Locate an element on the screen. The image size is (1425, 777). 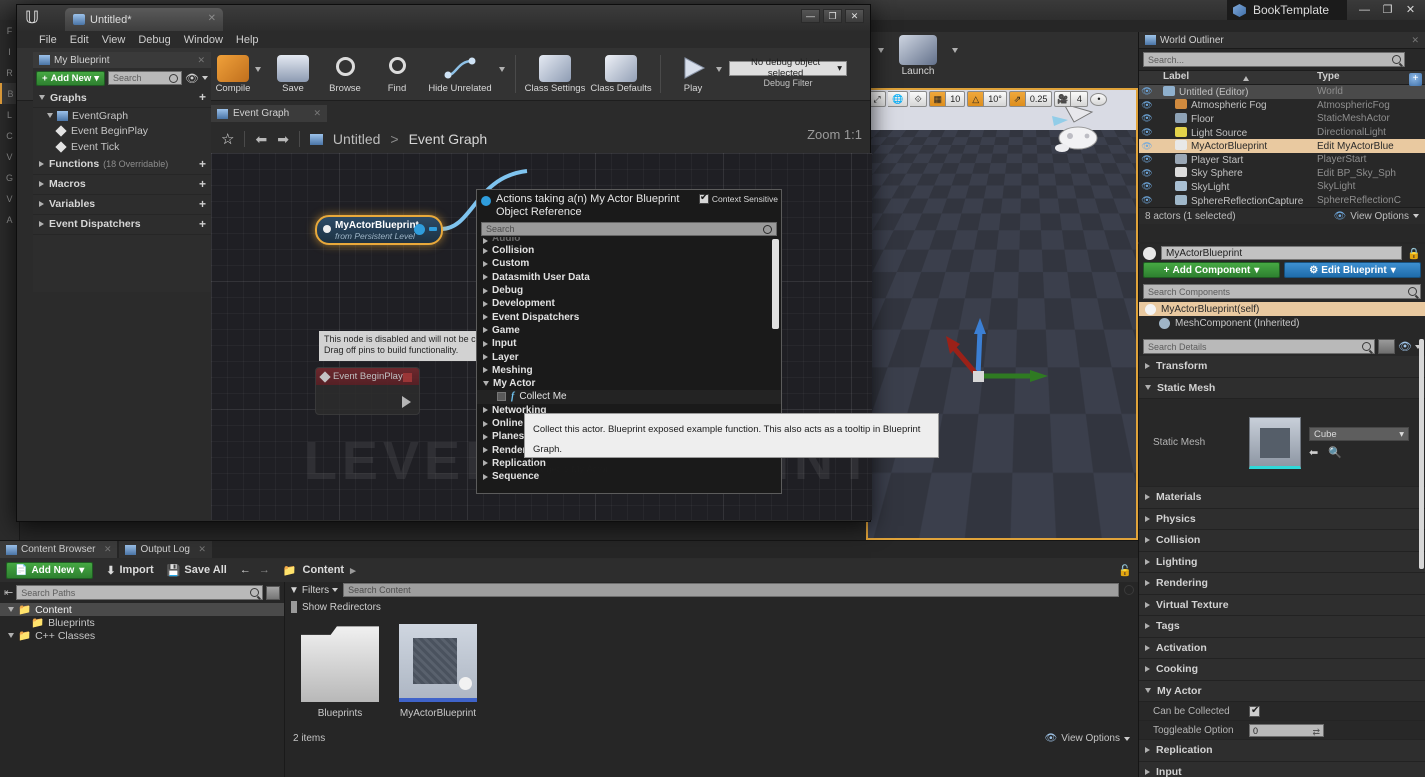
collapse-sources-icon: ⇤ is located at coordinates (8, 592).